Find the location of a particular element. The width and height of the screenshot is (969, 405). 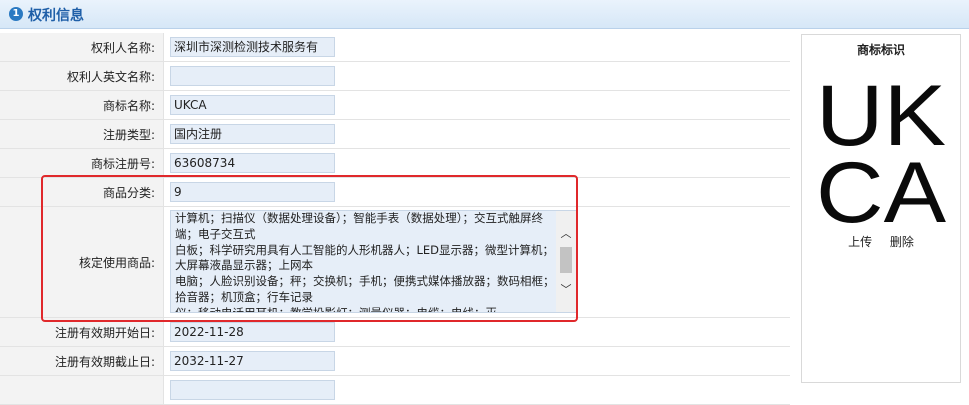

section-header: 1 权利信息 is located at coordinates (484, 14).